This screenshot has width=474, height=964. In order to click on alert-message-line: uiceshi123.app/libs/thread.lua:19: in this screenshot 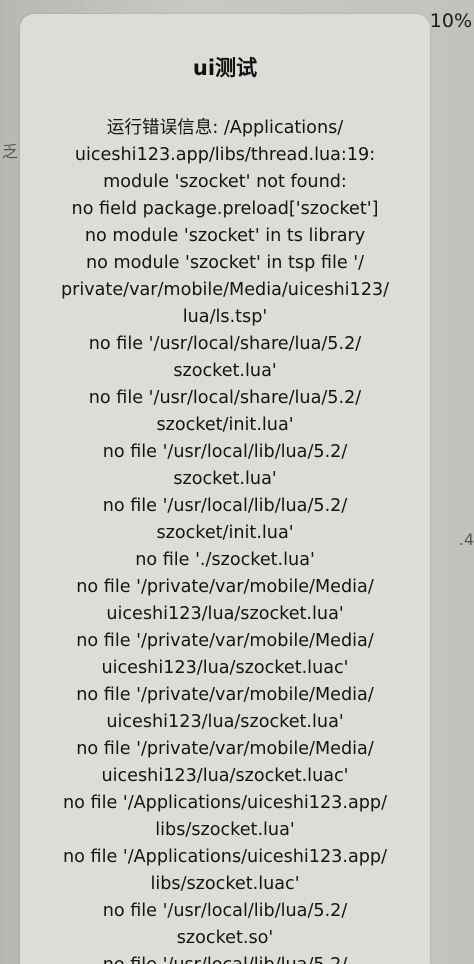, I will do `click(225, 155)`.